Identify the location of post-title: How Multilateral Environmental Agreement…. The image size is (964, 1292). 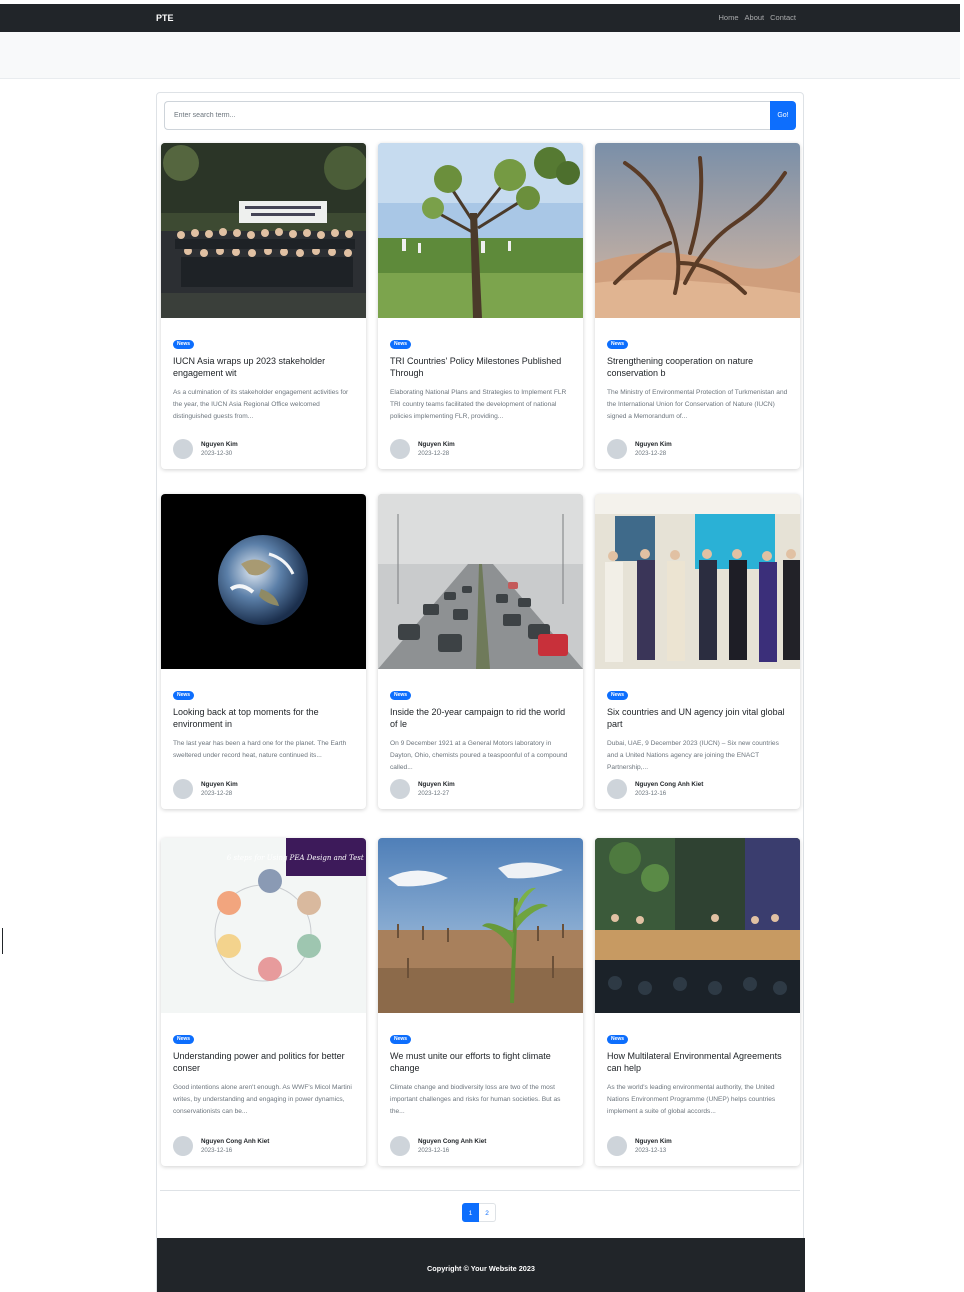
(697, 1062).